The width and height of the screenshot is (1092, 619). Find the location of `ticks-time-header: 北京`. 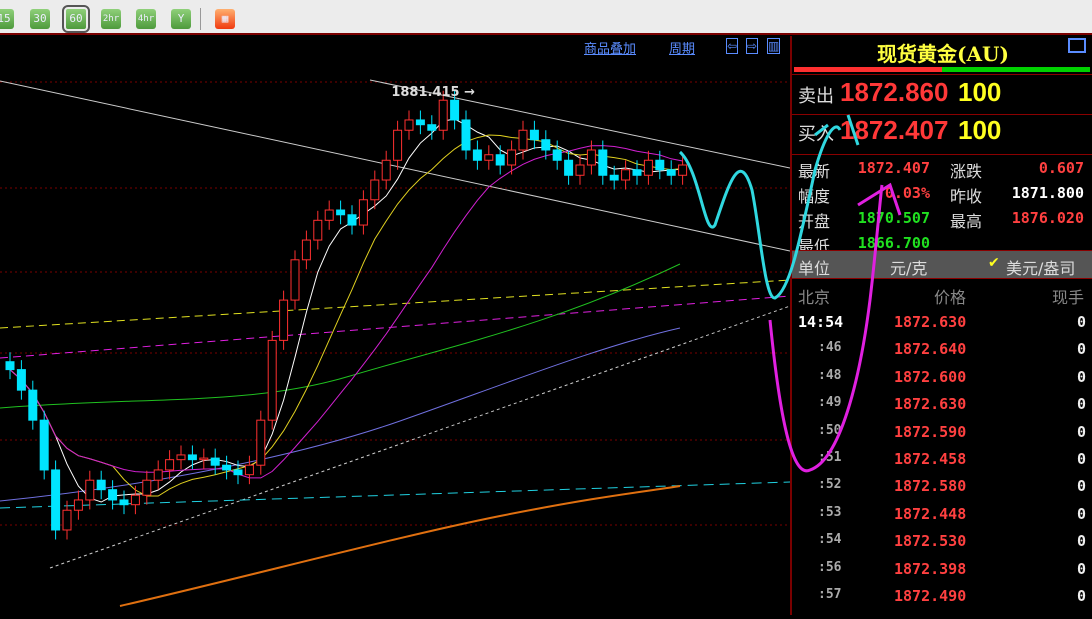

ticks-time-header: 北京 is located at coordinates (814, 297).